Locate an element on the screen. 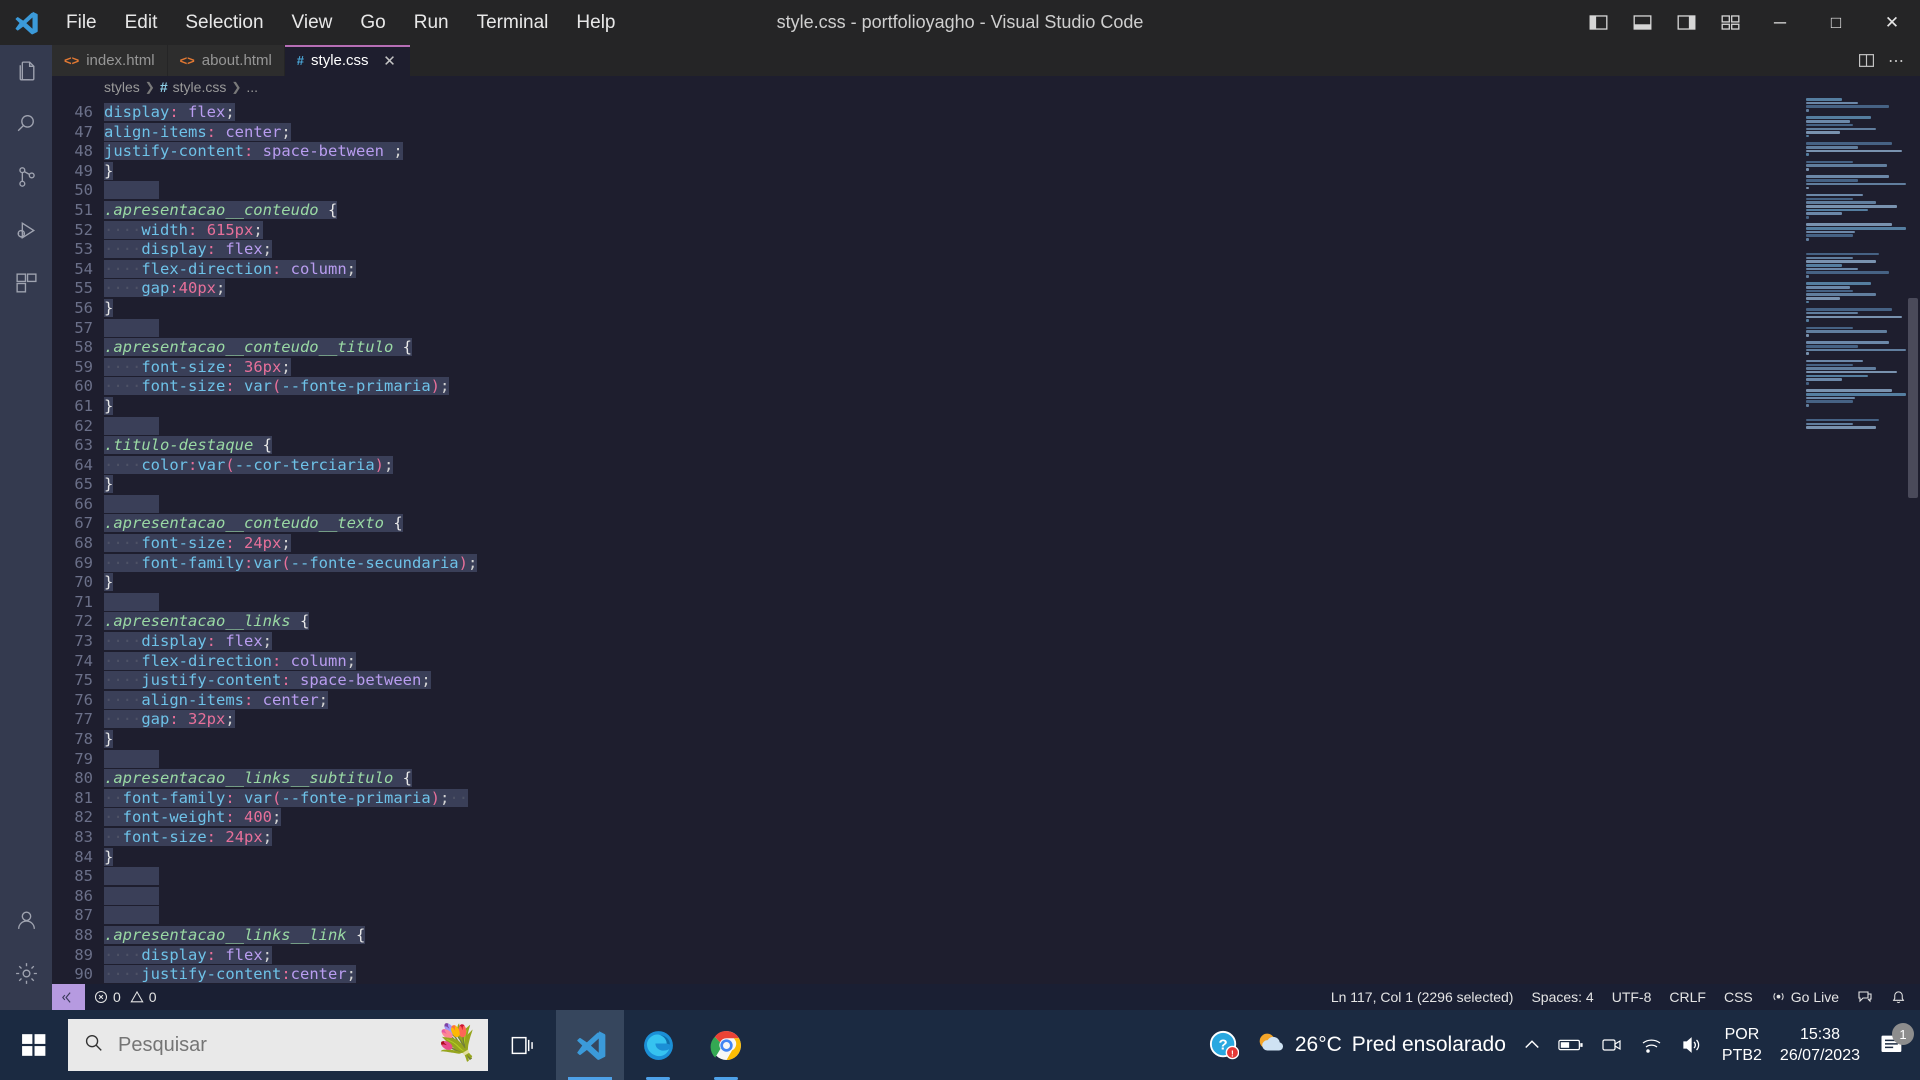  accounts-icon is located at coordinates (26, 920).